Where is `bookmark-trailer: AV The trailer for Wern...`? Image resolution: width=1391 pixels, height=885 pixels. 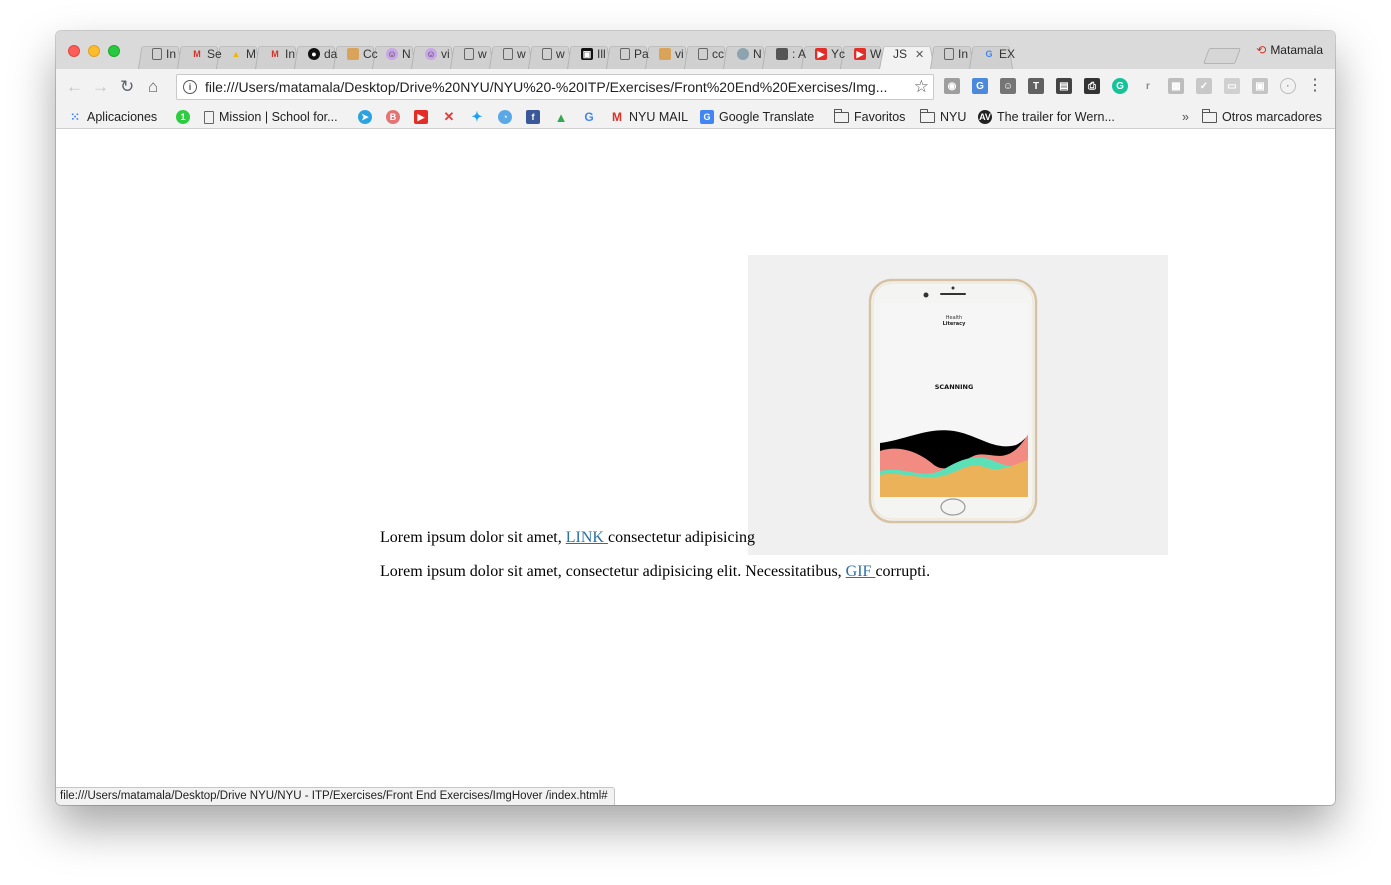 bookmark-trailer: AV The trailer for Wern... is located at coordinates (1046, 117).